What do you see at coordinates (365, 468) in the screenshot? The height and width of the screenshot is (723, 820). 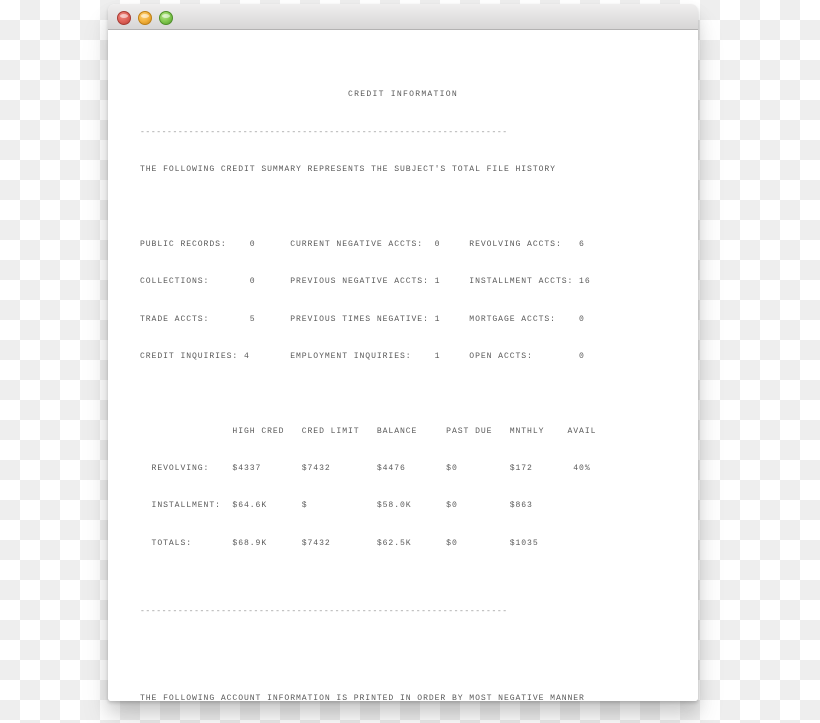 I see `table-row: REVOLVING: $4337 $7432 $4476 $0 $172 40%` at bounding box center [365, 468].